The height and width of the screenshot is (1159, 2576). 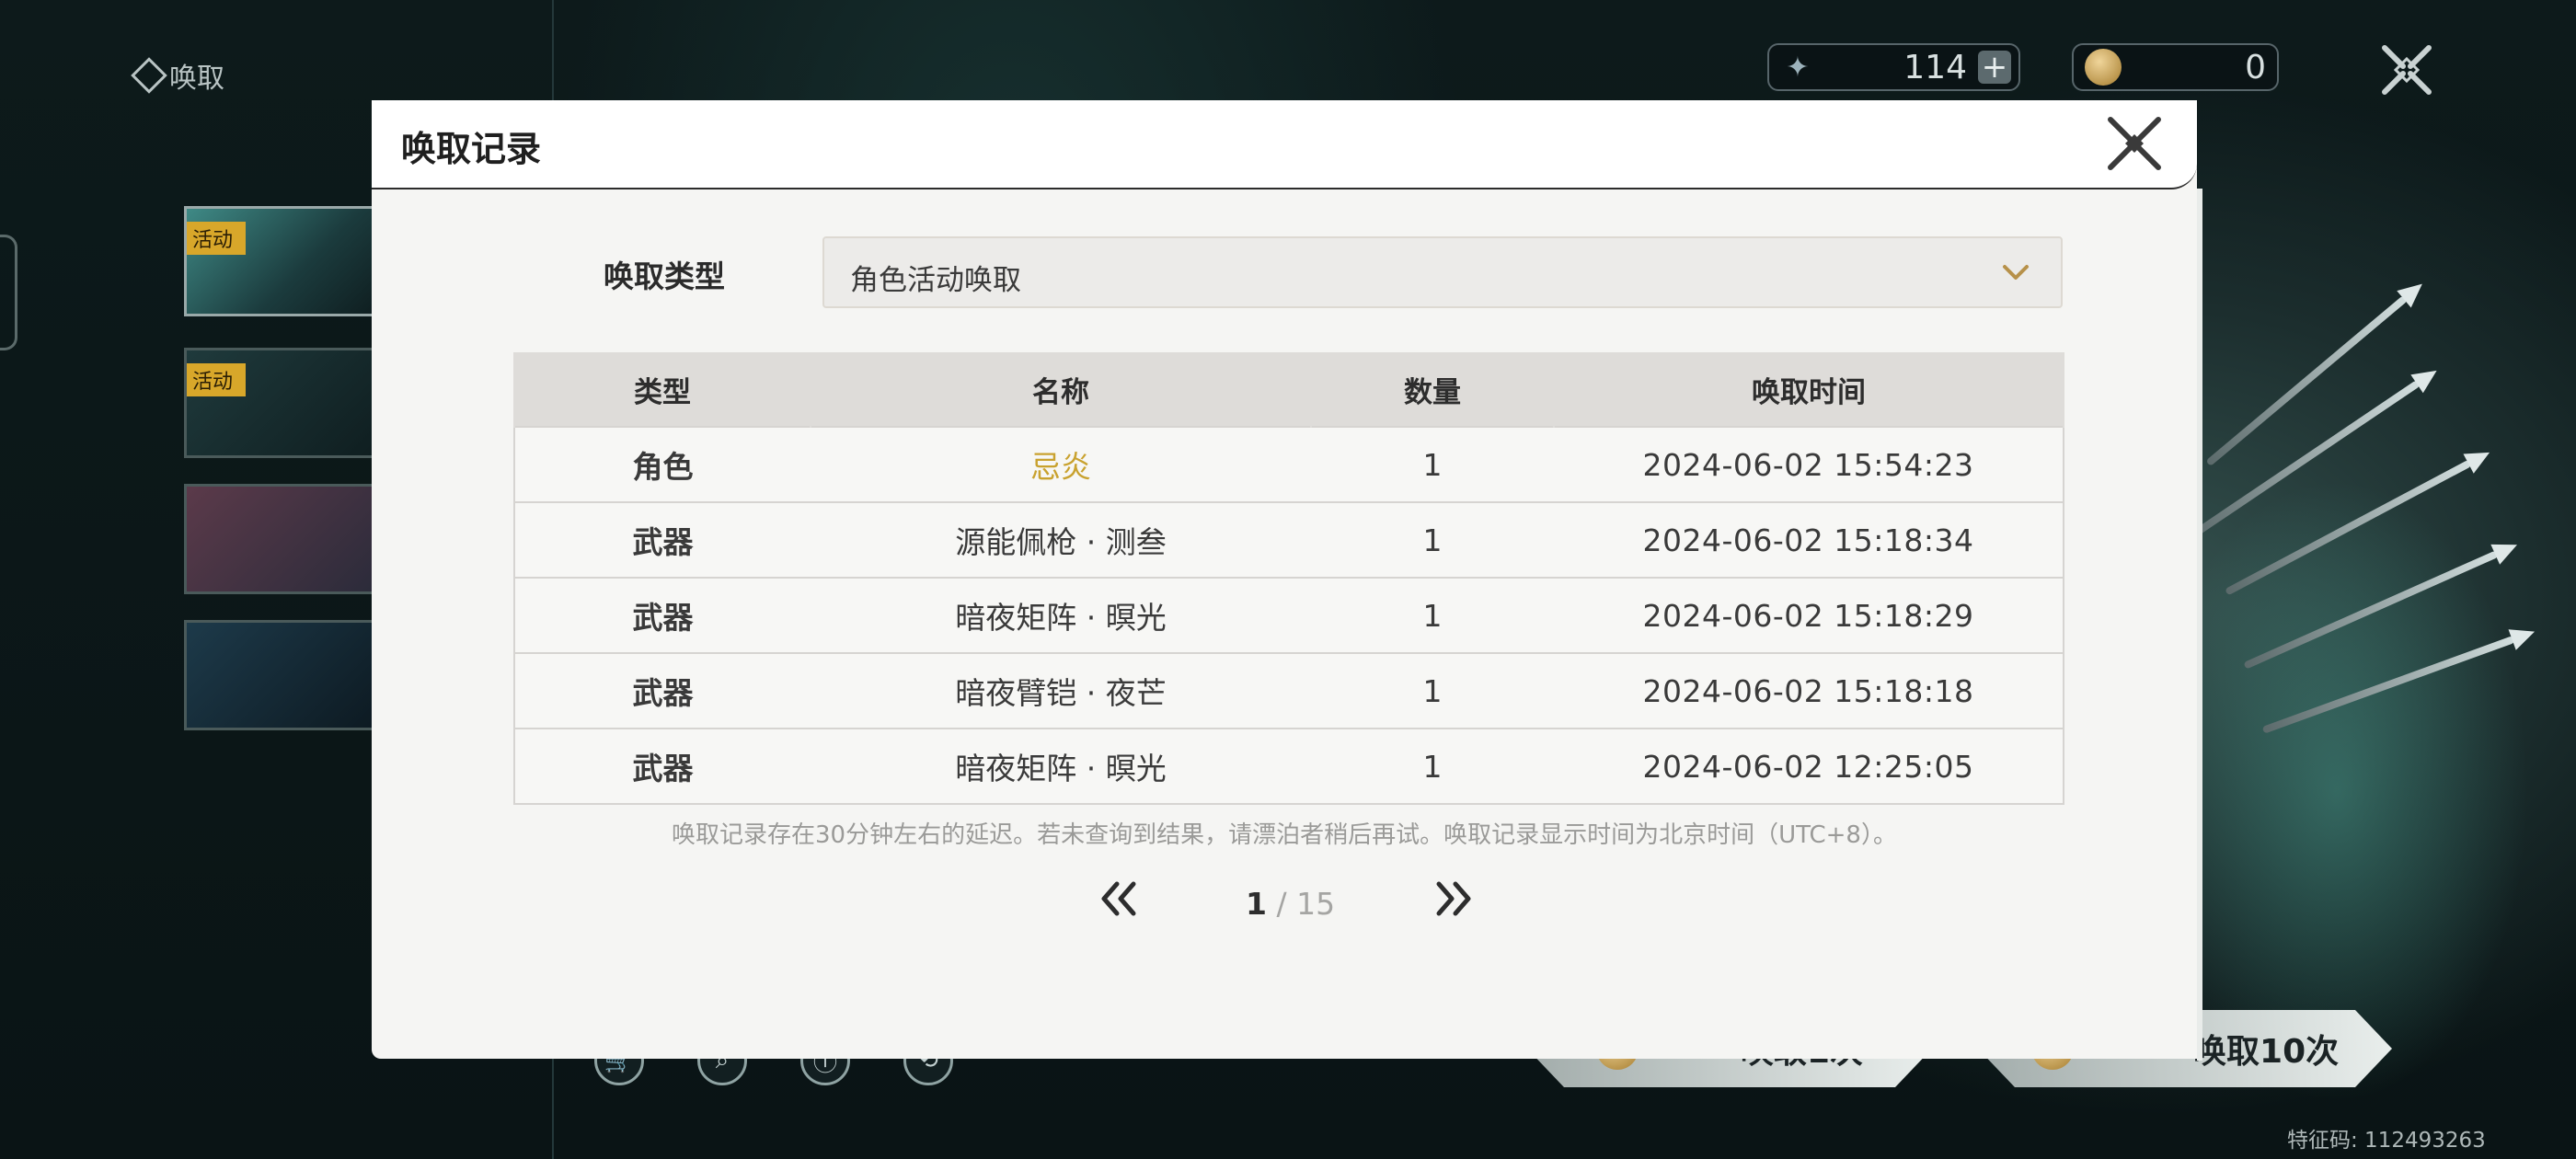 What do you see at coordinates (1061, 389) in the screenshot?
I see `column-header-name: 名称` at bounding box center [1061, 389].